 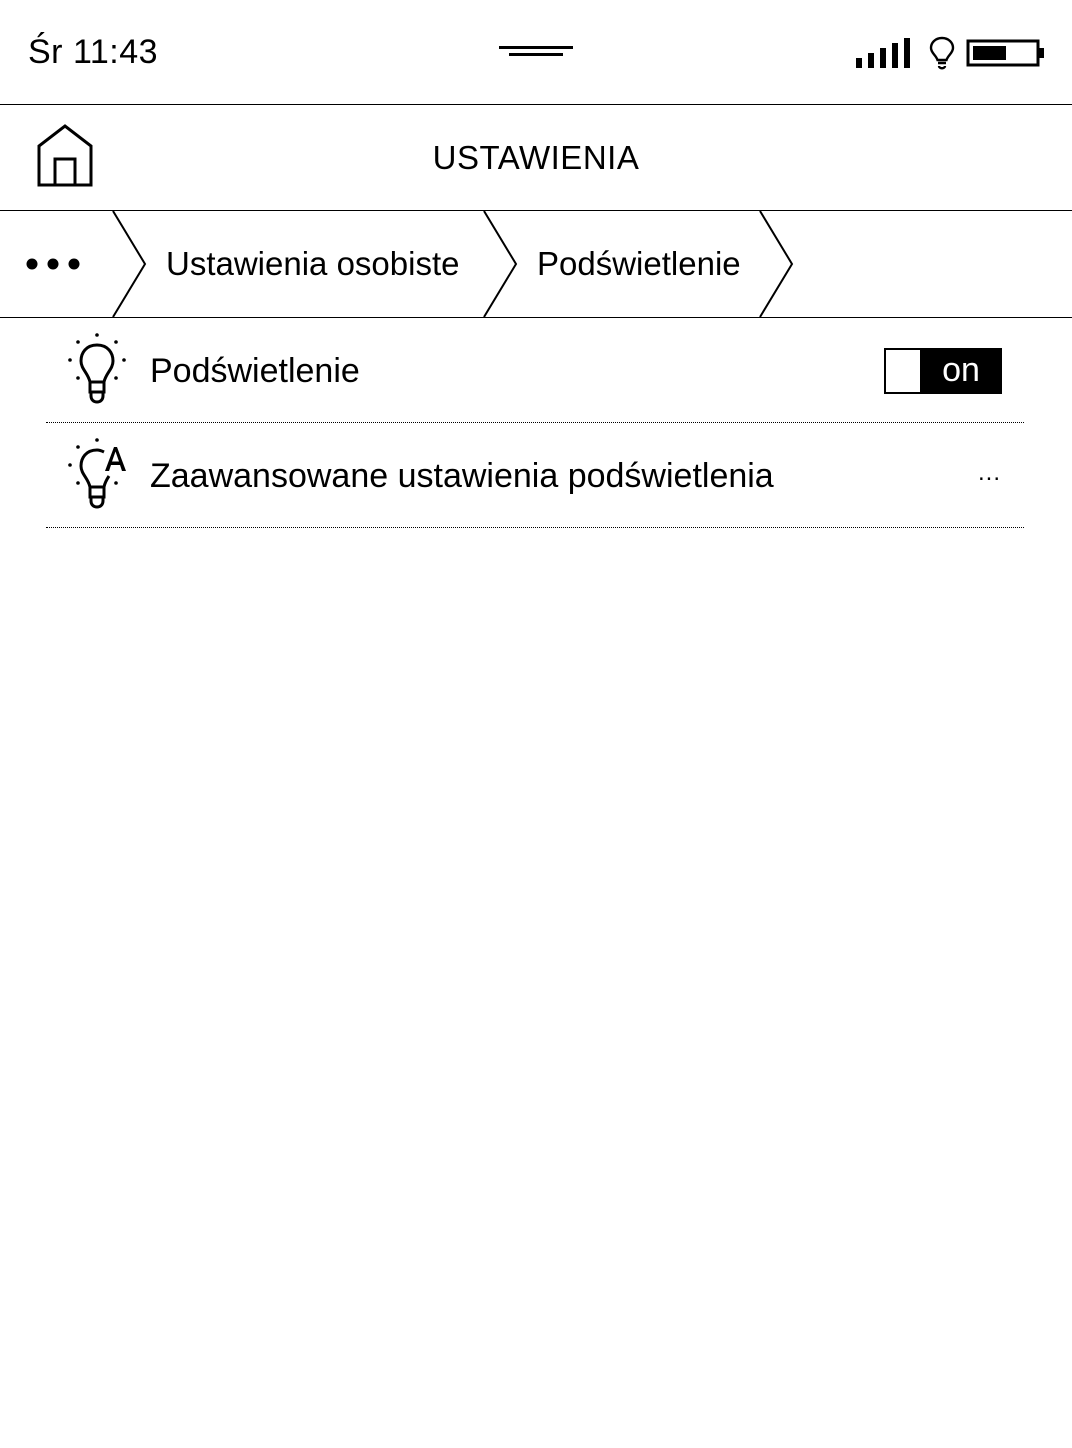 I want to click on list-item-label: Zaawansowane ustawienia podświetlenia, so click(x=462, y=476).